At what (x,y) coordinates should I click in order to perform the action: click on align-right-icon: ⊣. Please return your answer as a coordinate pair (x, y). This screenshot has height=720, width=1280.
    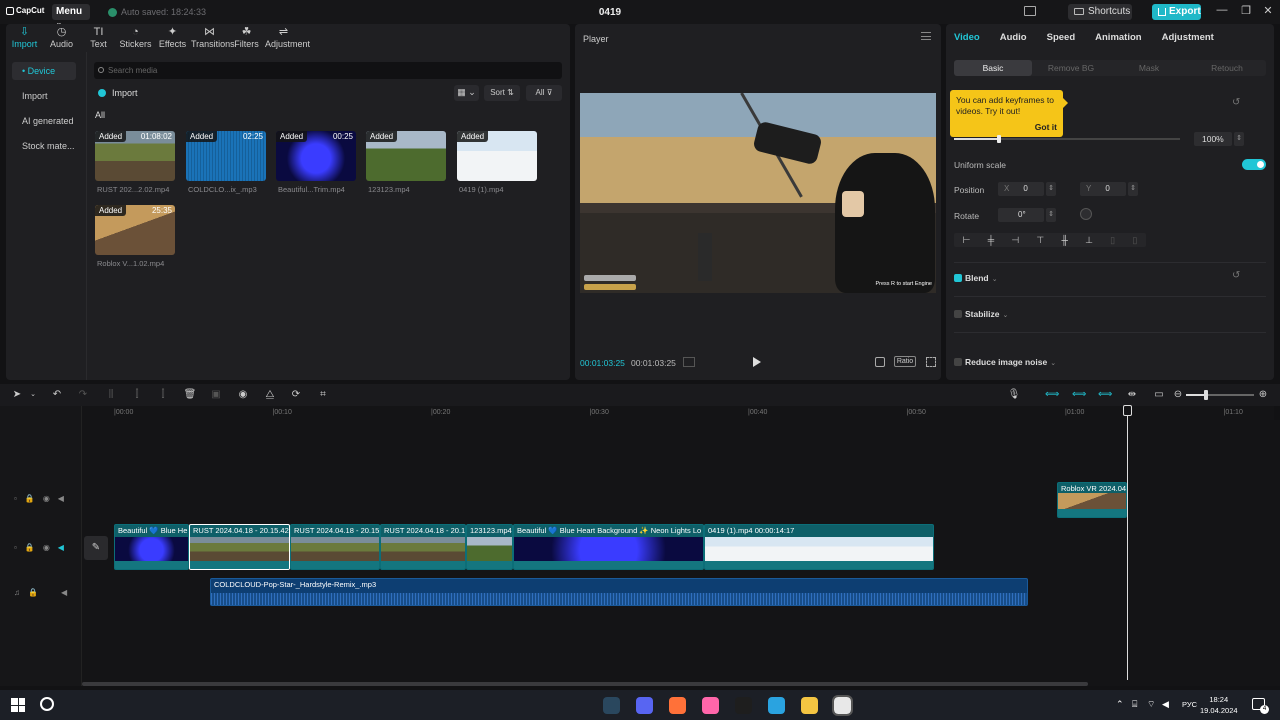
    Looking at the image, I should click on (1015, 240).